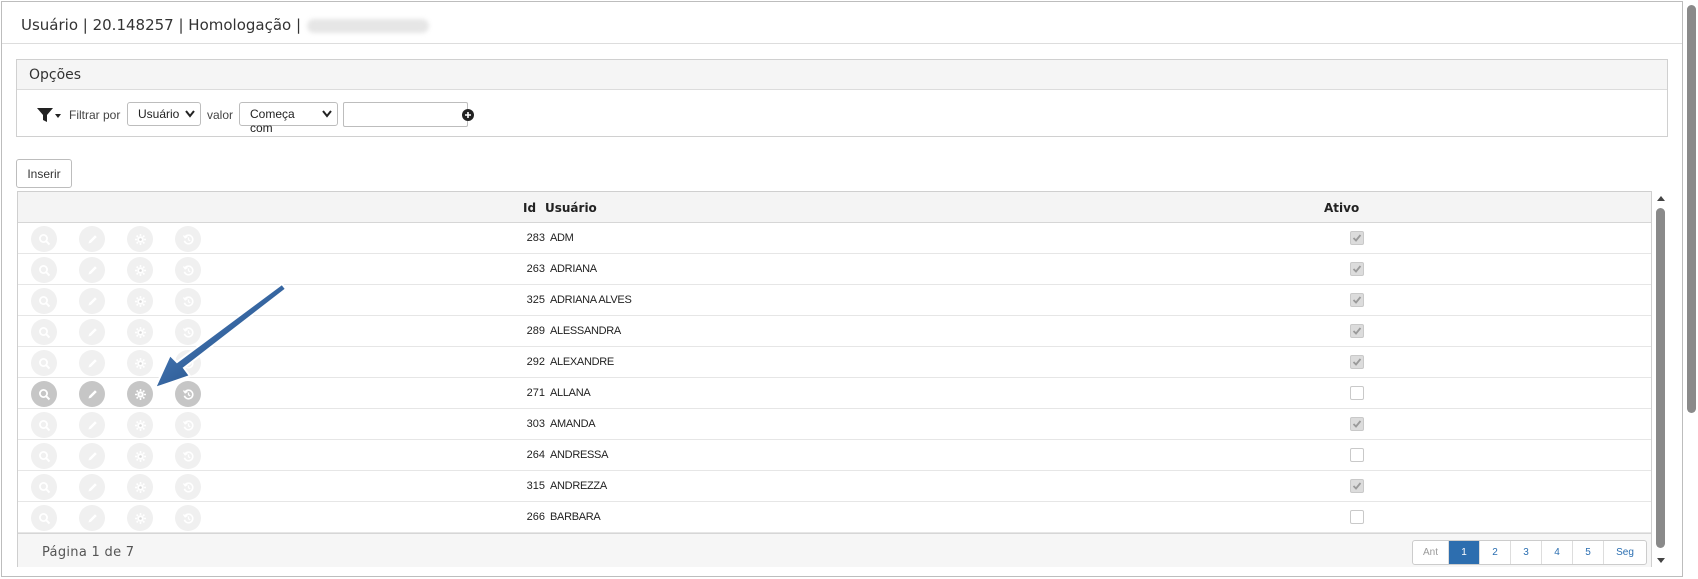  Describe the element at coordinates (288, 118) in the screenshot. I see `filter-operator-select: Começa com` at that location.